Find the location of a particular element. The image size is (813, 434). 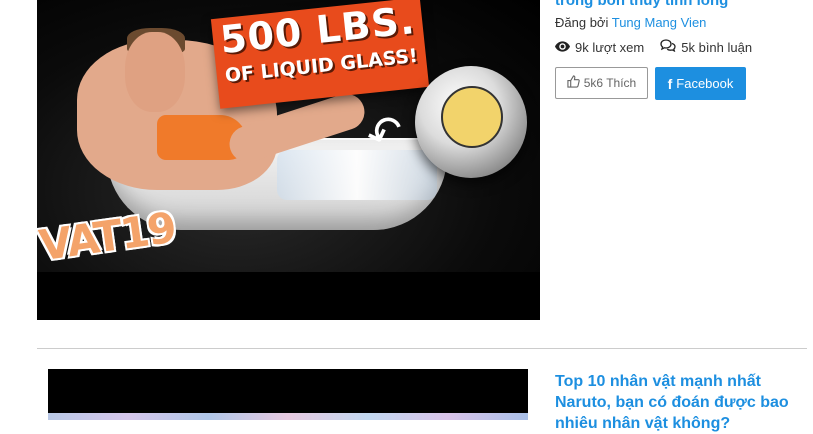

post-1-author-line: Đăng bởi Tung Mang Vien is located at coordinates (630, 22).